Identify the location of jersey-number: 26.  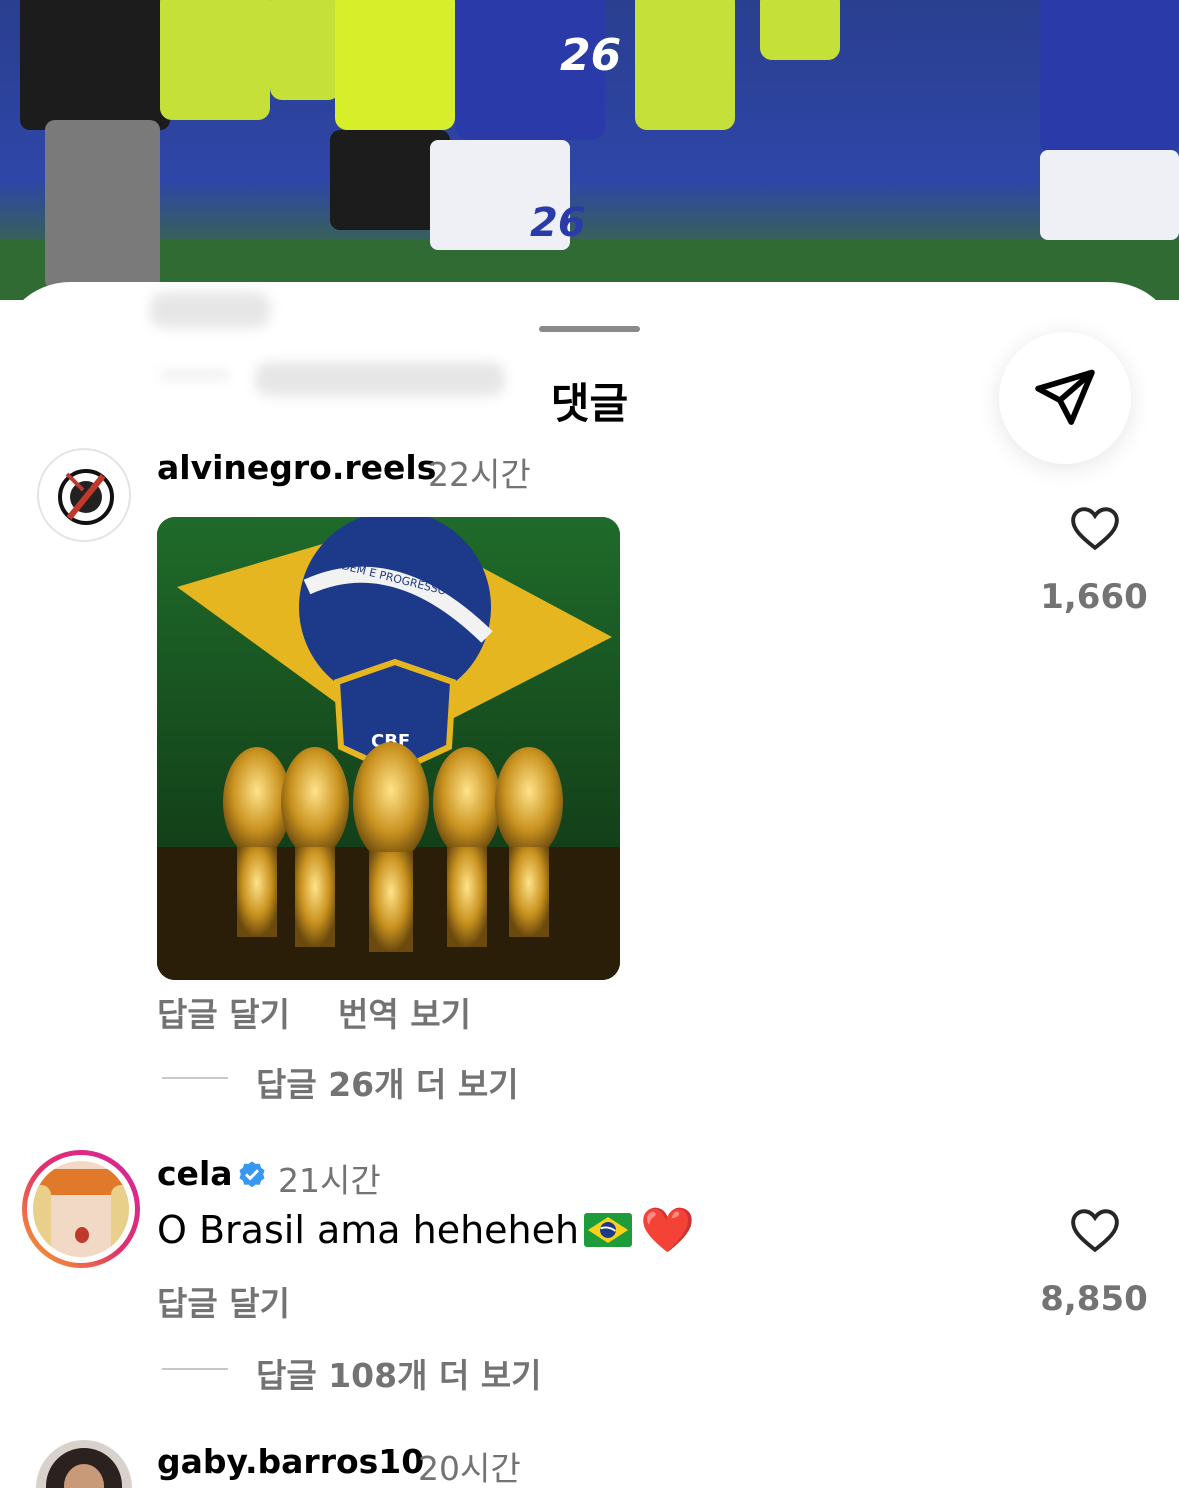
(591, 55).